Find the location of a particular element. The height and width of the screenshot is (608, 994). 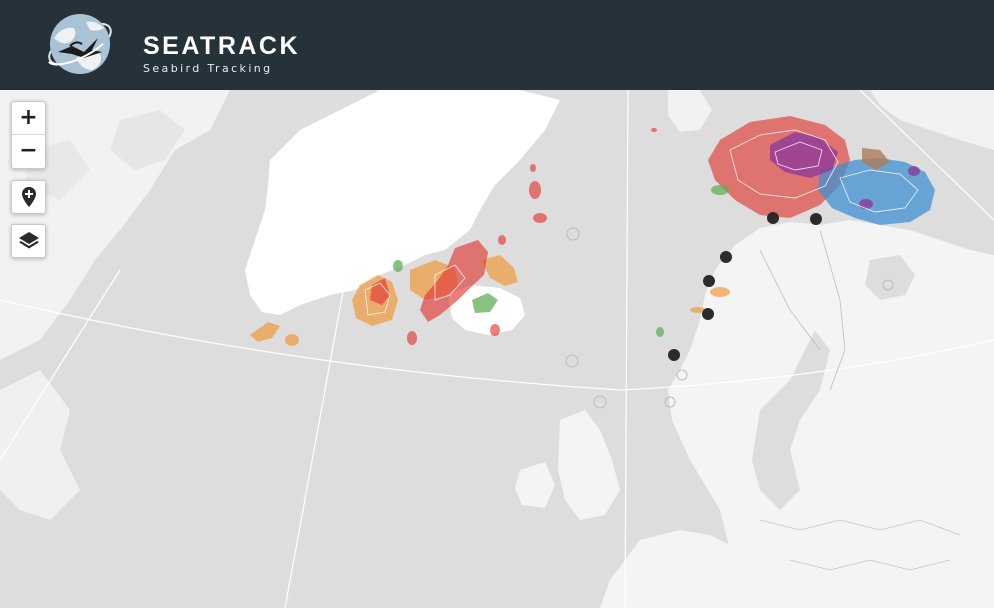

layers-icon is located at coordinates (28, 240).